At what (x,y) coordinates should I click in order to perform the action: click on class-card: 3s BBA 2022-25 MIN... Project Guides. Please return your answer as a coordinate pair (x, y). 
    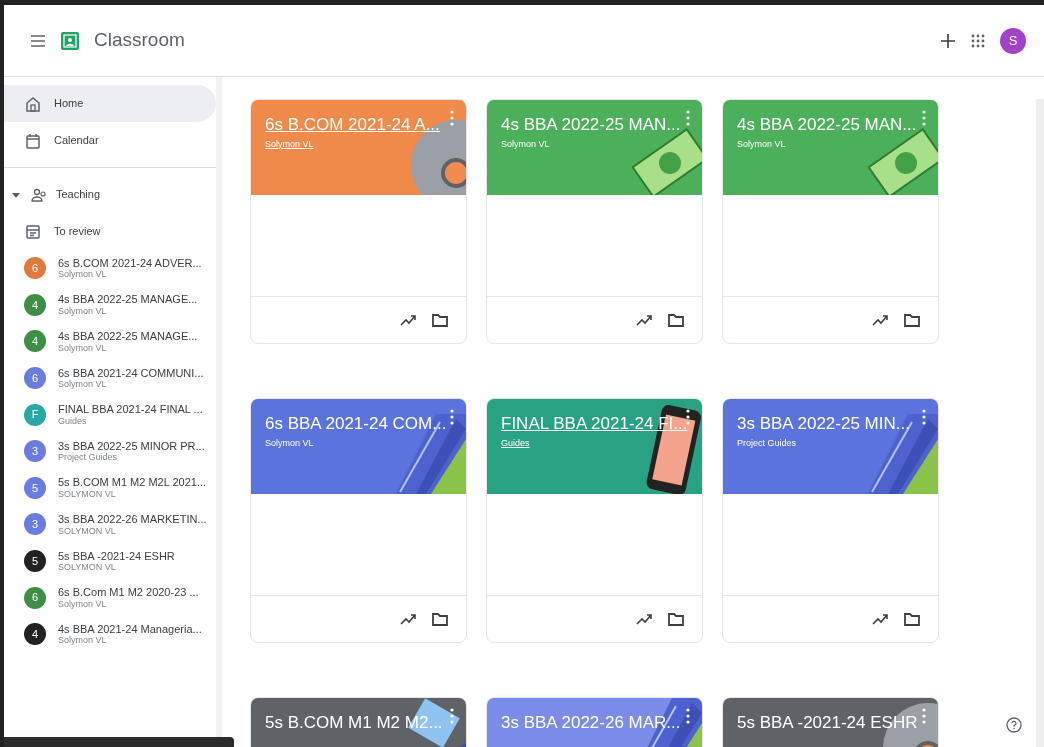
    Looking at the image, I should click on (830, 520).